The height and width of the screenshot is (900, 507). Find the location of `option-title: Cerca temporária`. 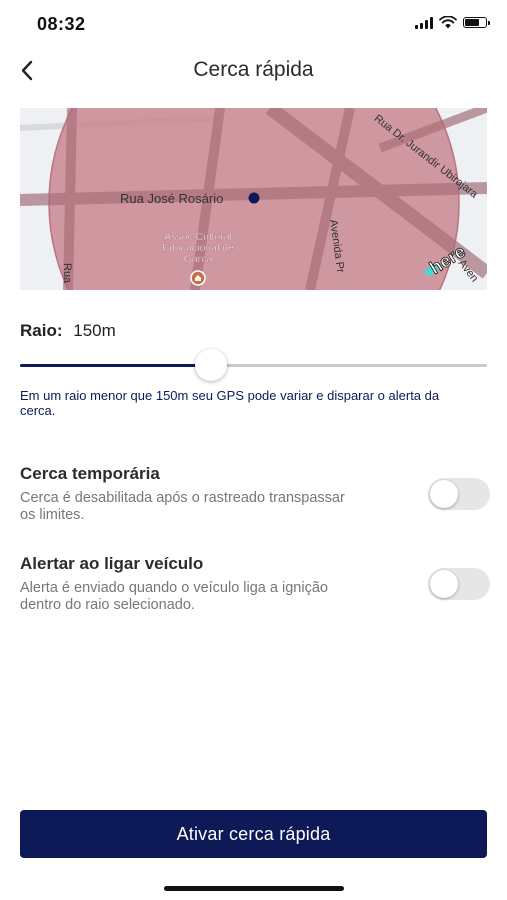

option-title: Cerca temporária is located at coordinates (90, 473).